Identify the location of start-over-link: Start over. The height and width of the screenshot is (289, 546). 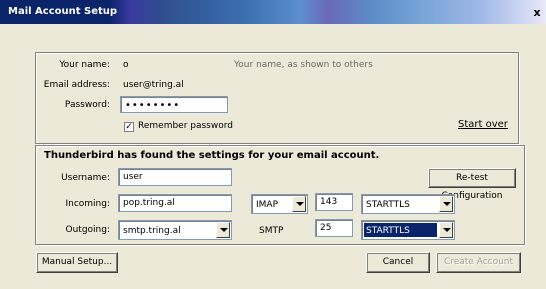
(483, 124).